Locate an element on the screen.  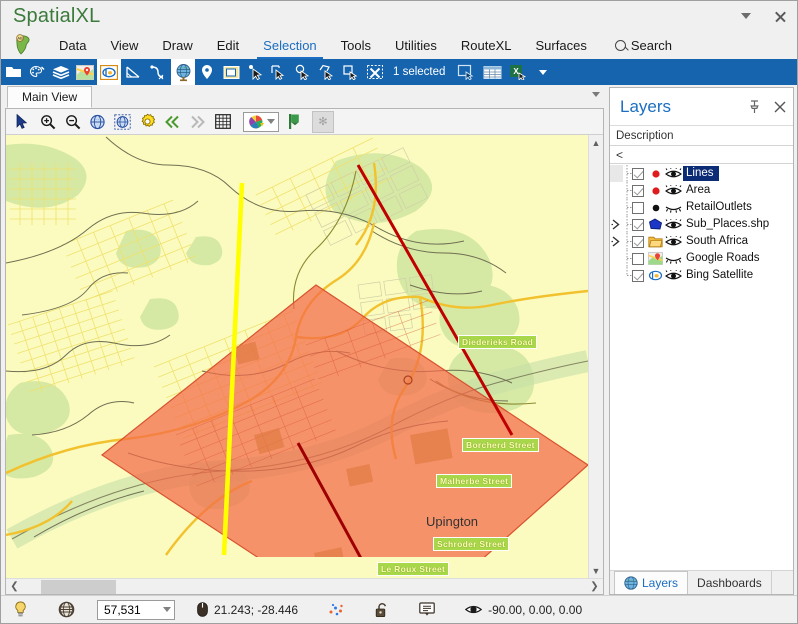
minimize-button is located at coordinates (746, 16).